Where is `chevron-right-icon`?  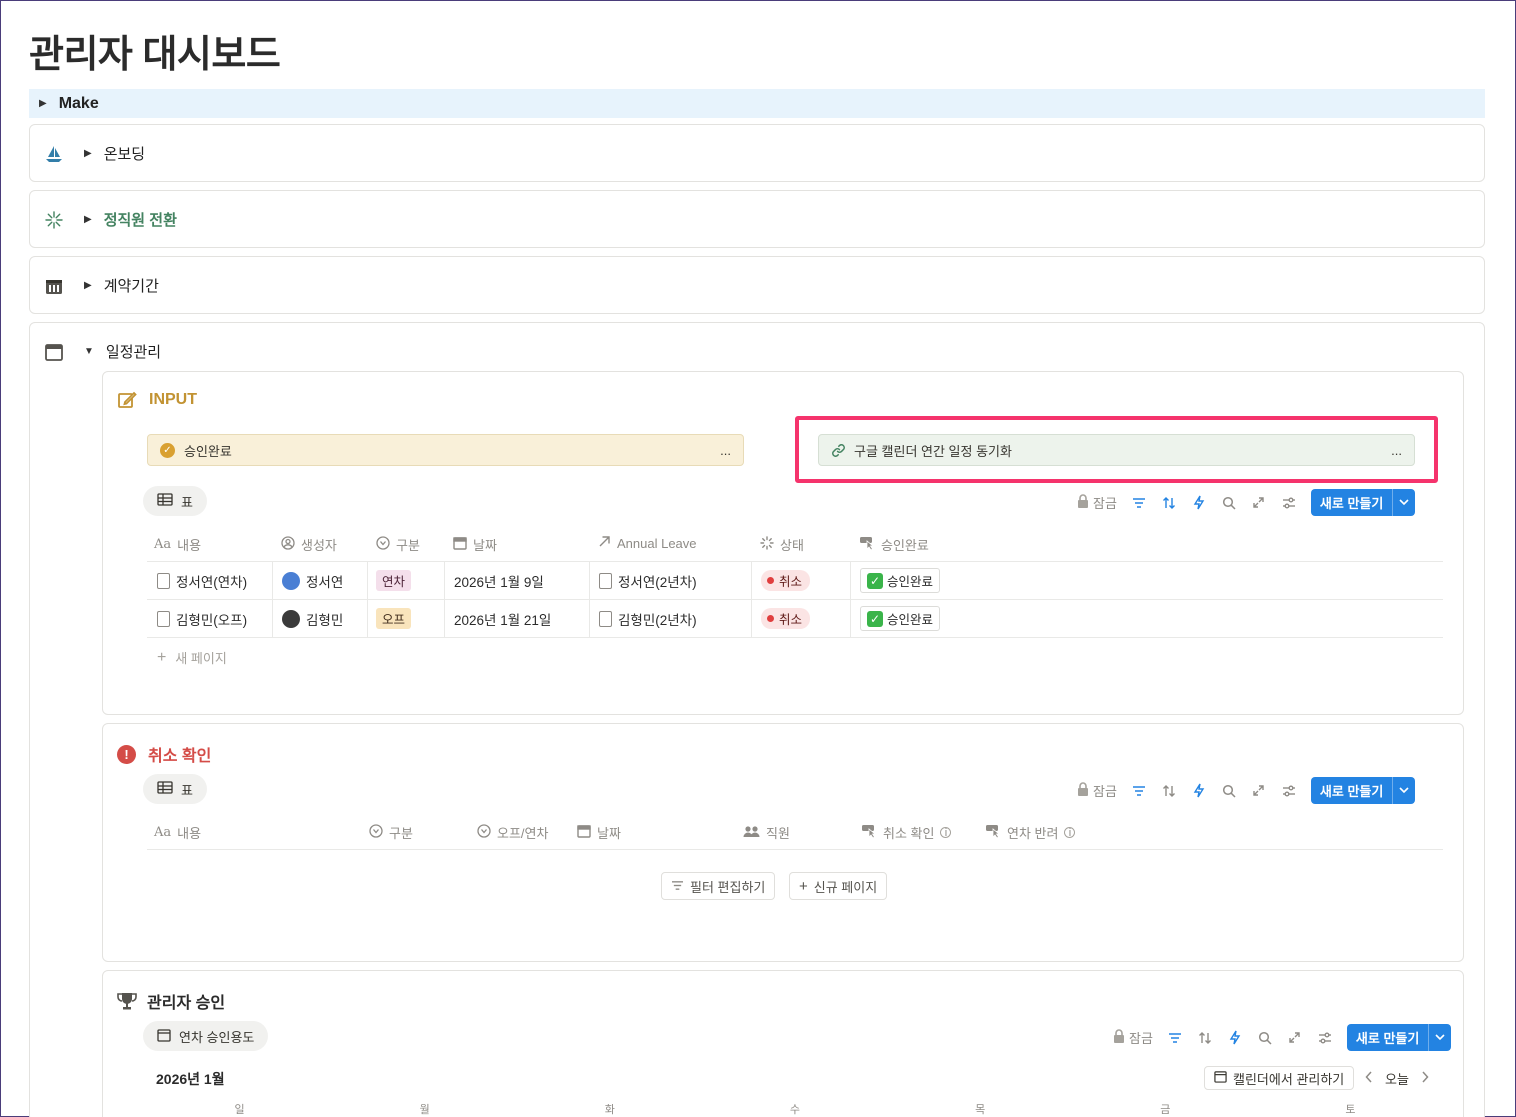
chevron-right-icon is located at coordinates (1425, 1078).